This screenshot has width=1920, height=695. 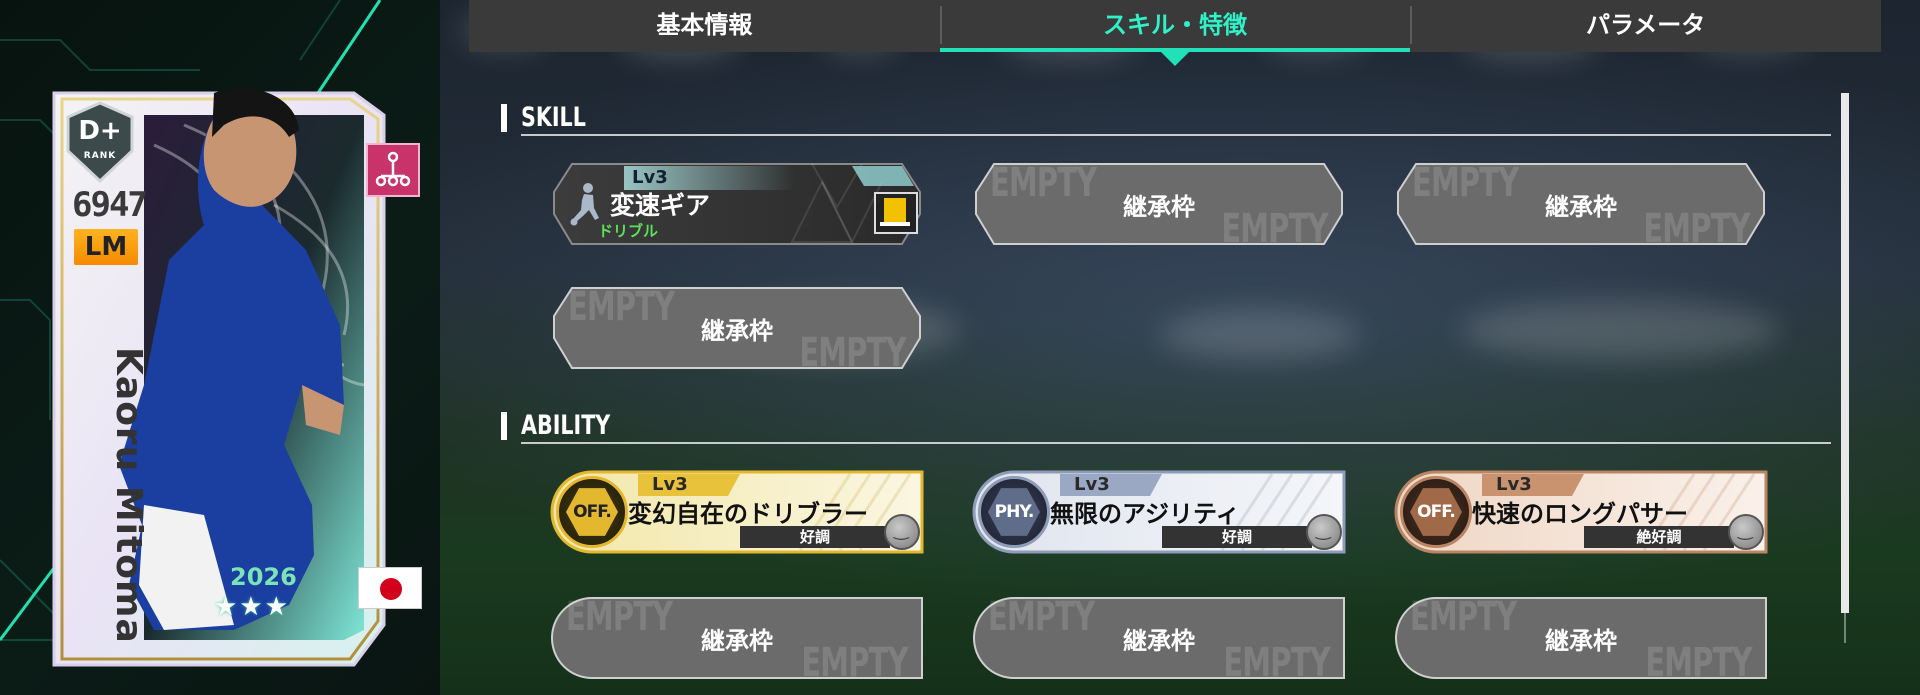 I want to click on ability-name: 変幻自在のドリブラー, so click(x=748, y=514).